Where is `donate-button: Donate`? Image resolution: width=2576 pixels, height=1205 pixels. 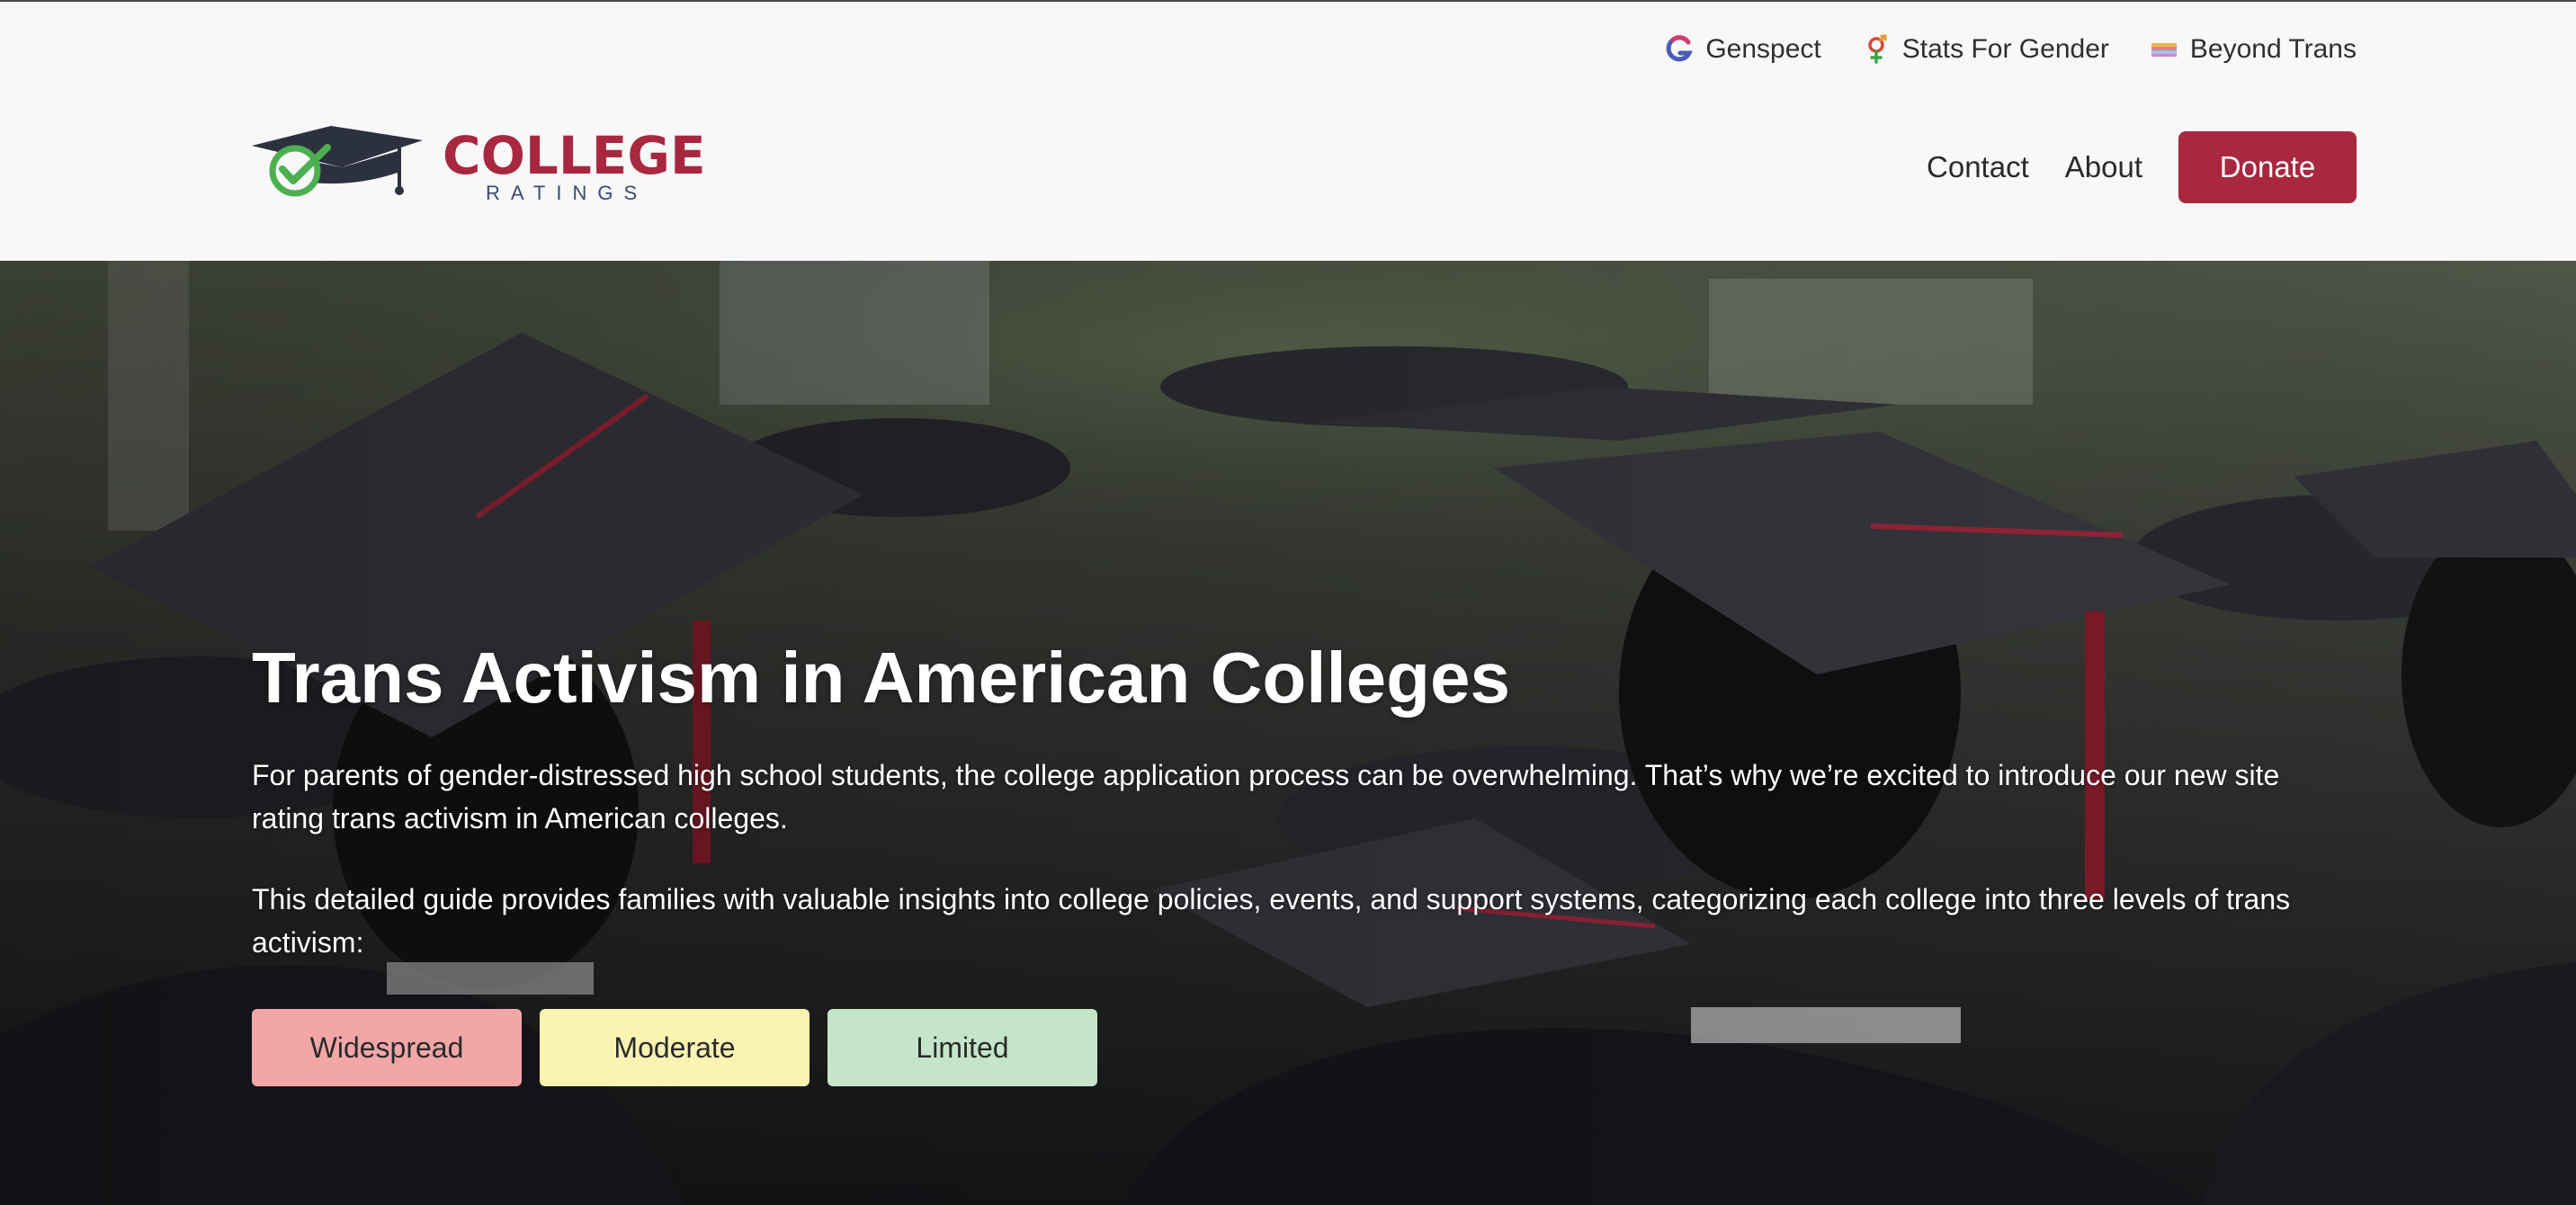
donate-button: Donate is located at coordinates (2267, 167).